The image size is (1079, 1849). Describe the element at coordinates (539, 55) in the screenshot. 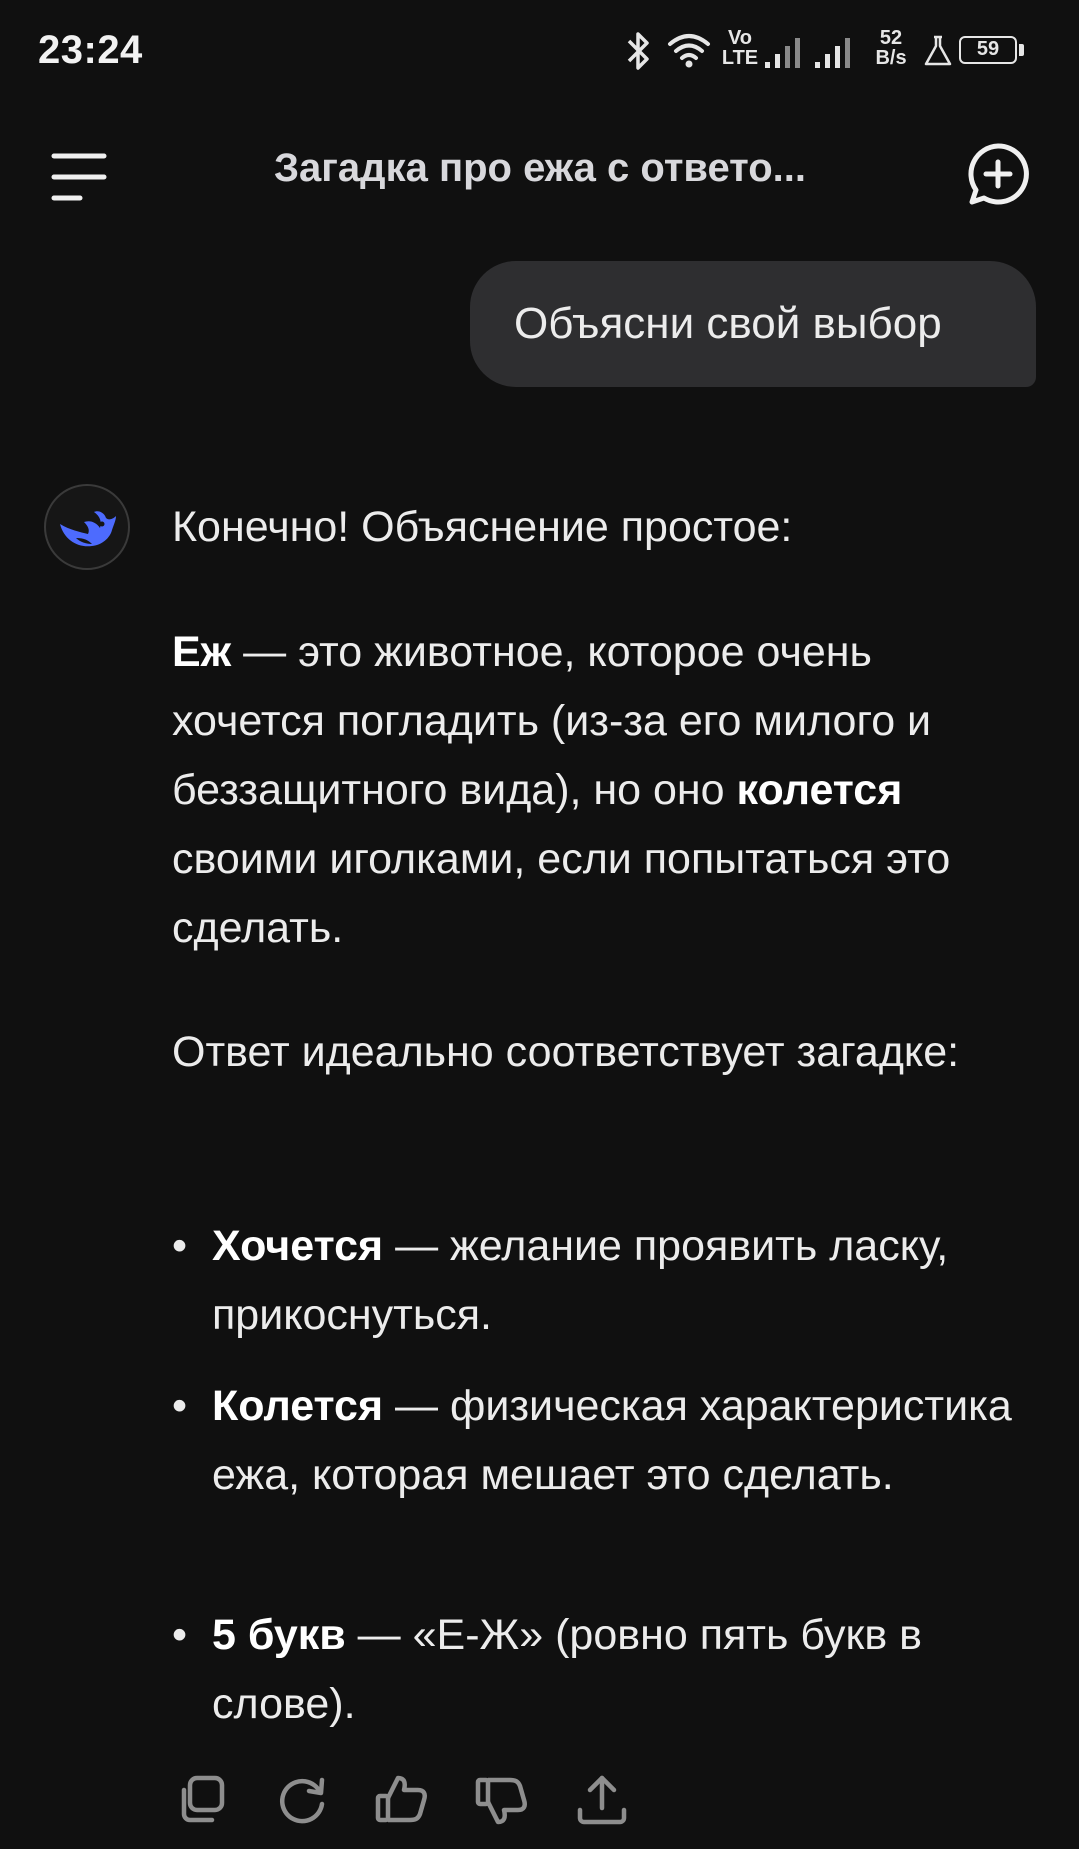

I see `status-bar: 23:24 Vo LTE 52 B/s 59` at that location.